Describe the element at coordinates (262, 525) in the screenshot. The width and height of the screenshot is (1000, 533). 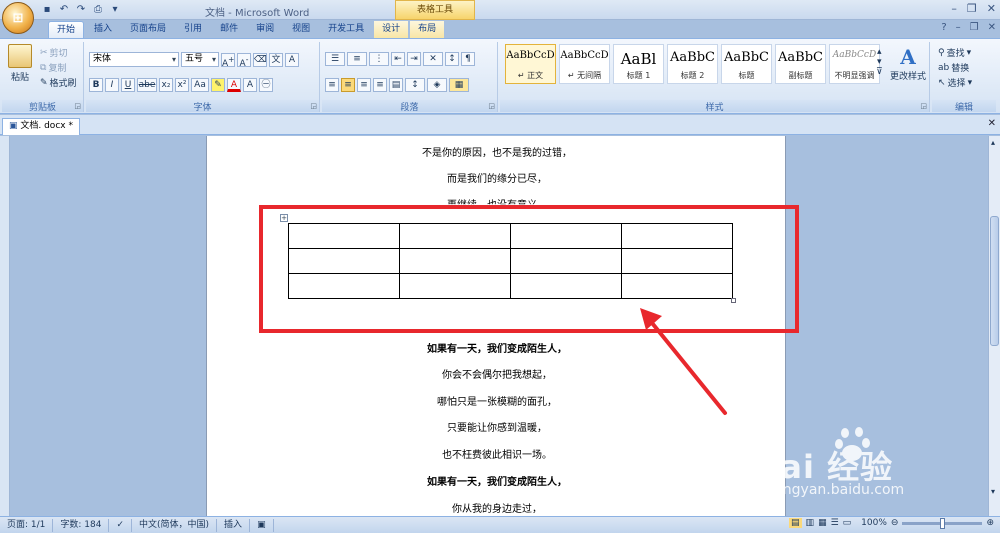
I see `macro-record-icon: ▣` at that location.